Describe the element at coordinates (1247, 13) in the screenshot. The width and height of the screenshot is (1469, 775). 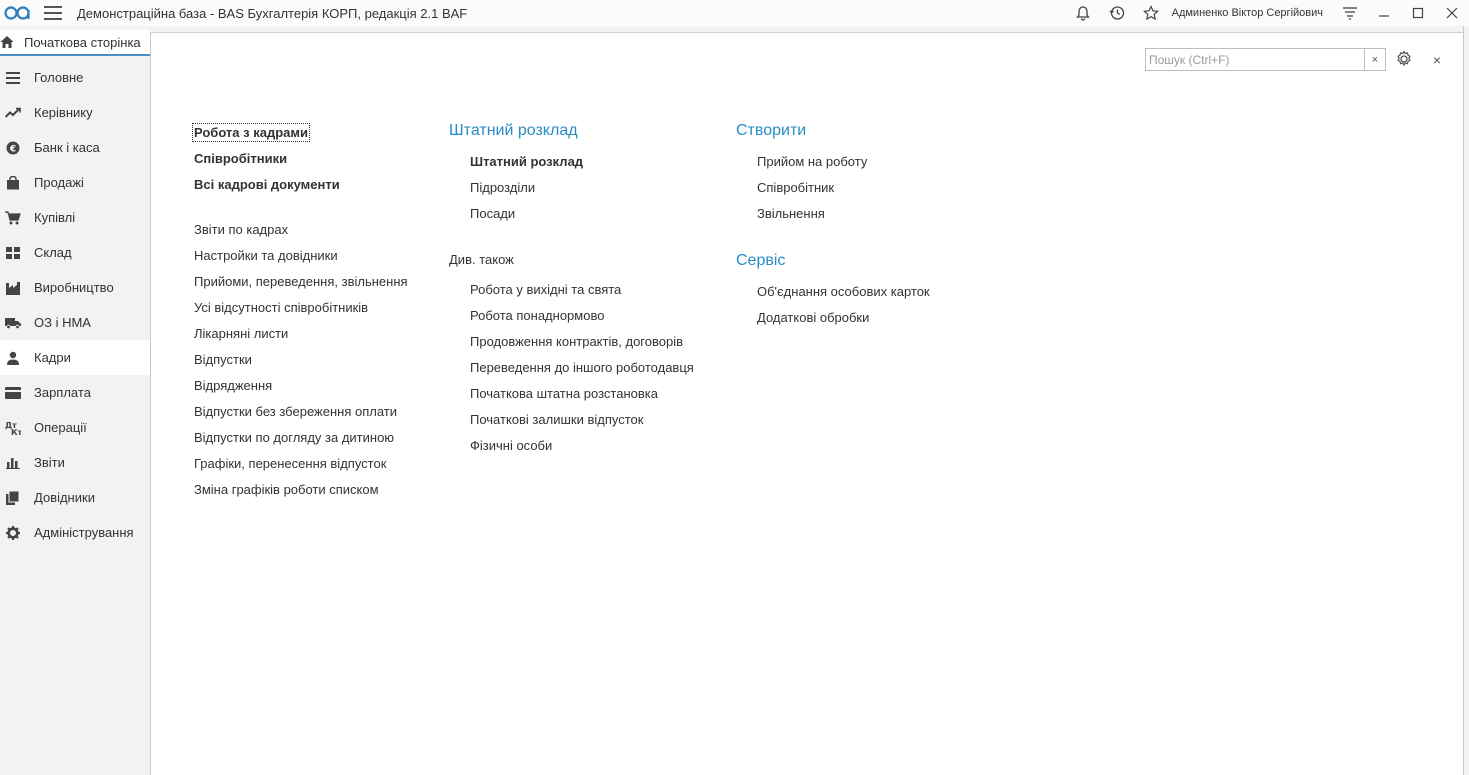
I see `user-name: Админенко Віктор Сергійович` at that location.